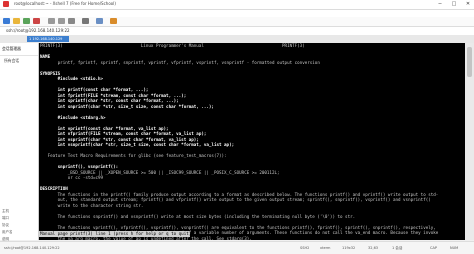  What do you see at coordinates (5, 225) in the screenshot?
I see `prop-protocol: 协议` at bounding box center [5, 225].